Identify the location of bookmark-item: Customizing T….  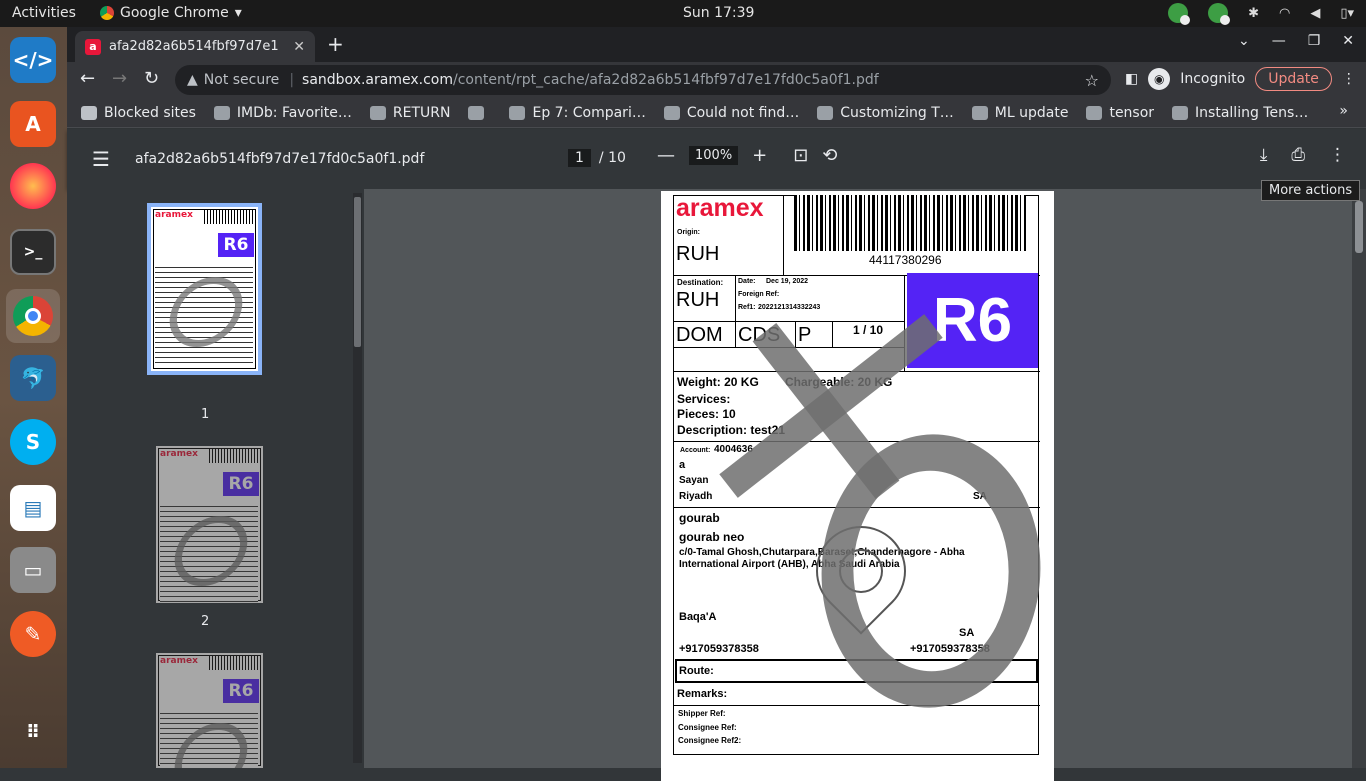
(885, 113).